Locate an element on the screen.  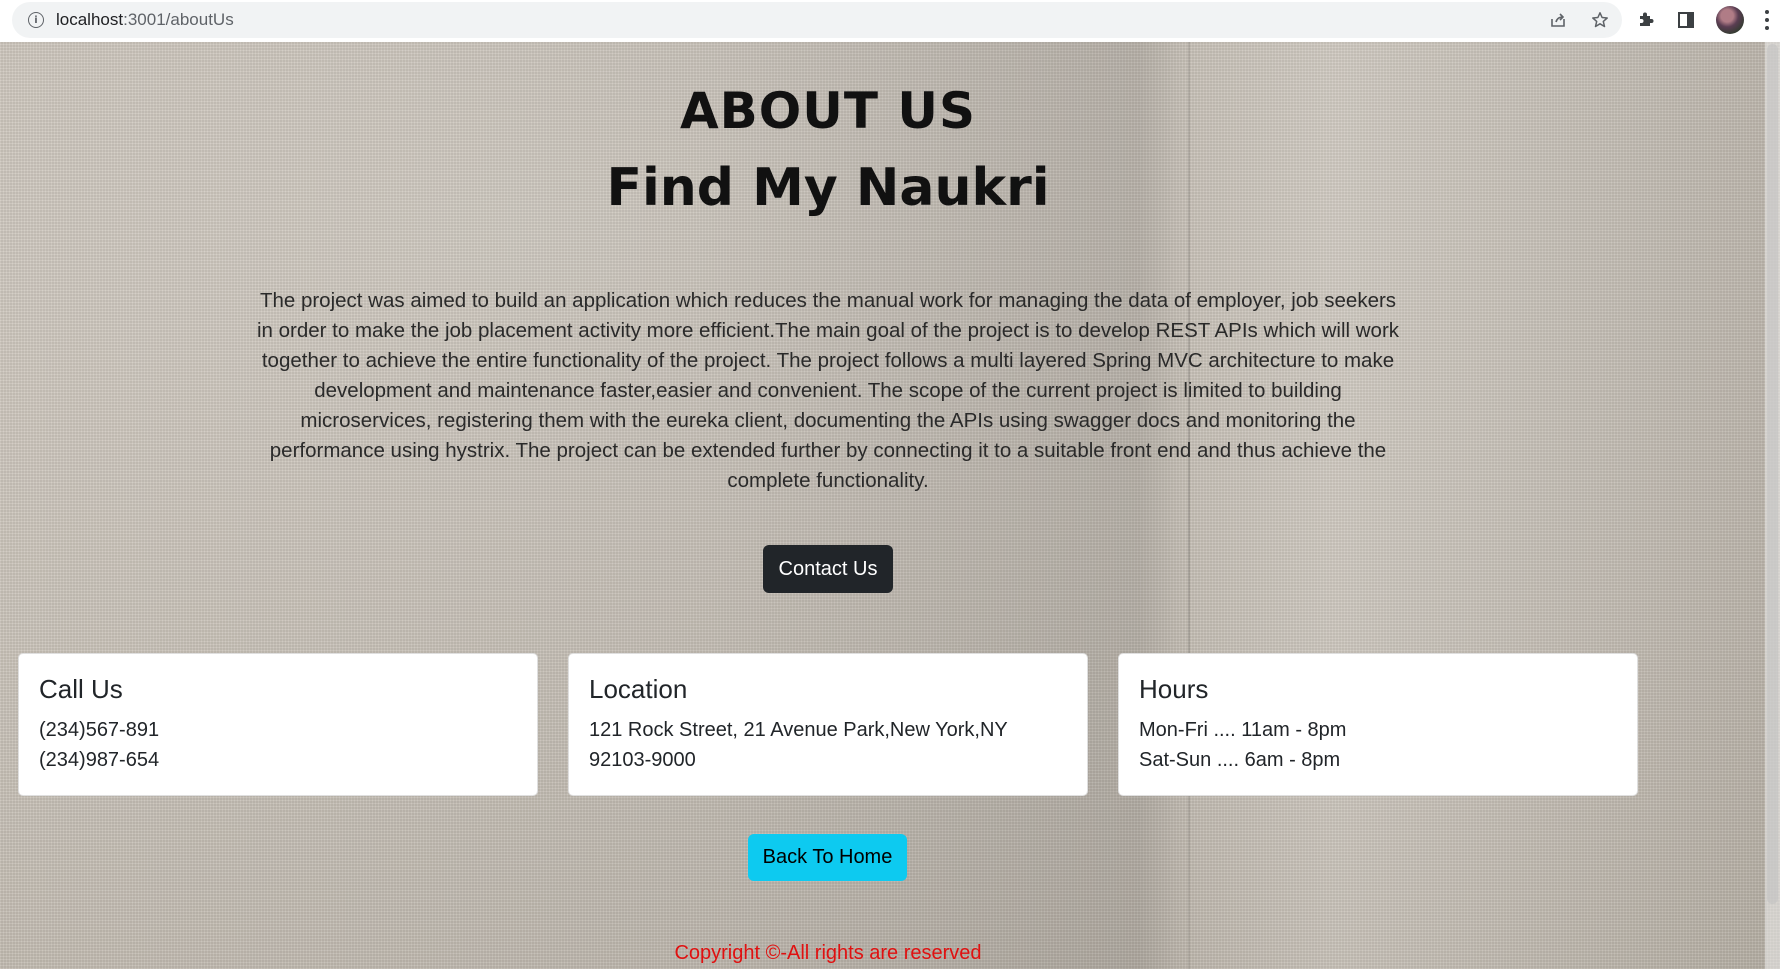
copyright-text: Copyright ©-All rights are reserved is located at coordinates (828, 953).